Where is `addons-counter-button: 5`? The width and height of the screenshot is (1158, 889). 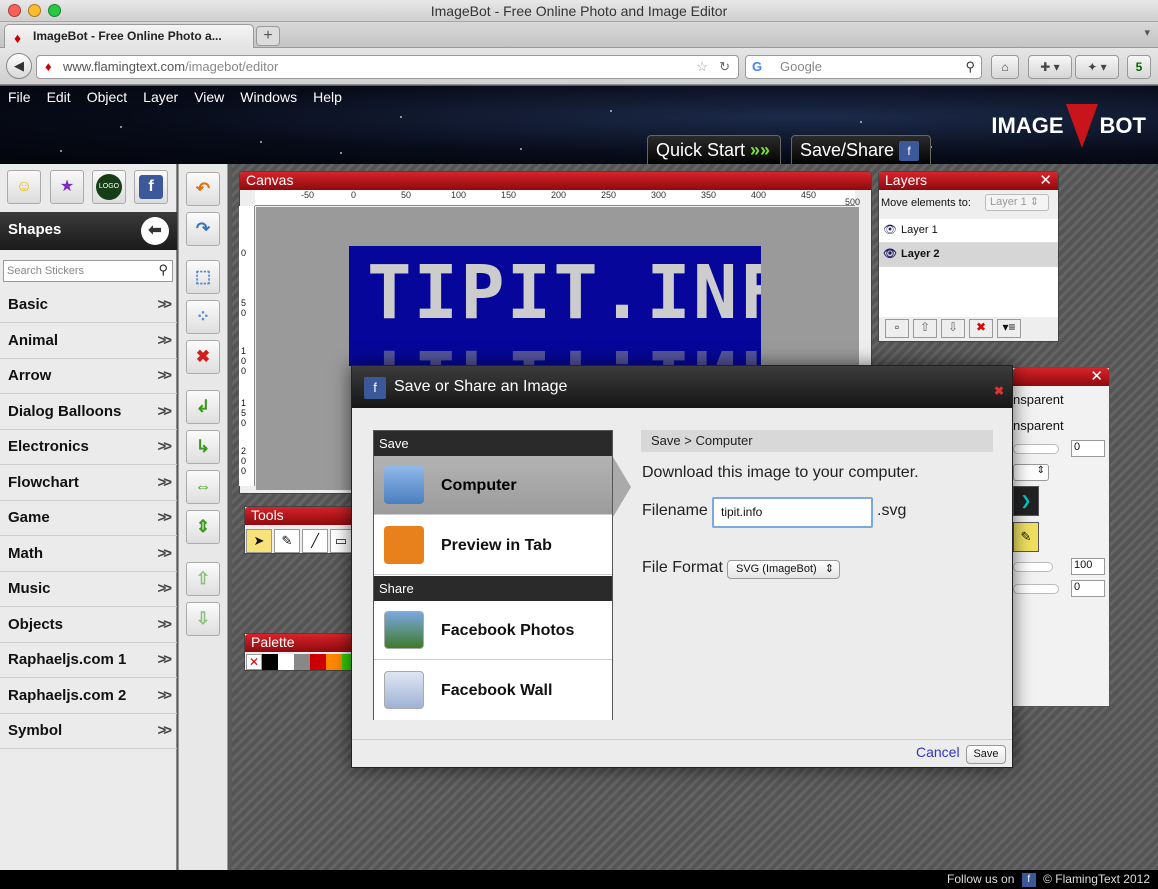
addons-counter-button: 5 is located at coordinates (1139, 67).